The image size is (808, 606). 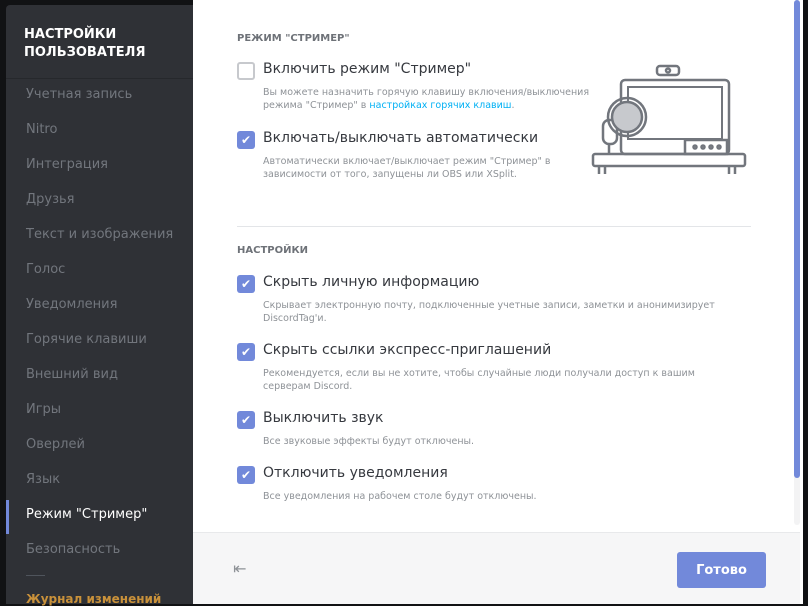 What do you see at coordinates (86, 515) in the screenshot?
I see `sidebar-item-streamer-mode: Режим "Стример"` at bounding box center [86, 515].